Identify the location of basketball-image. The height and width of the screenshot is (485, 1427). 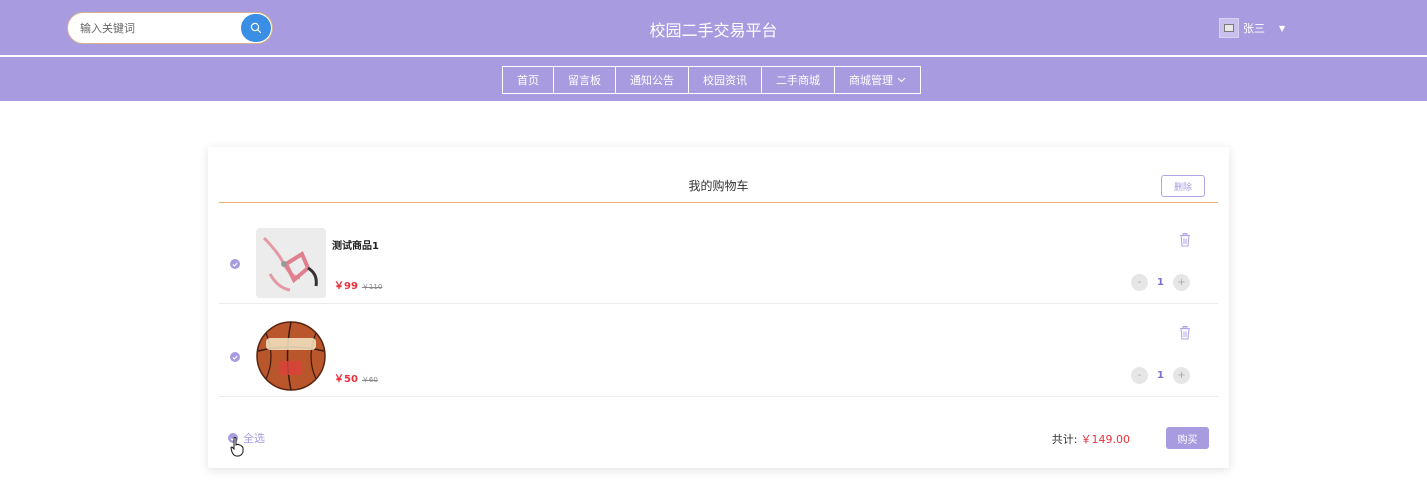
(291, 356).